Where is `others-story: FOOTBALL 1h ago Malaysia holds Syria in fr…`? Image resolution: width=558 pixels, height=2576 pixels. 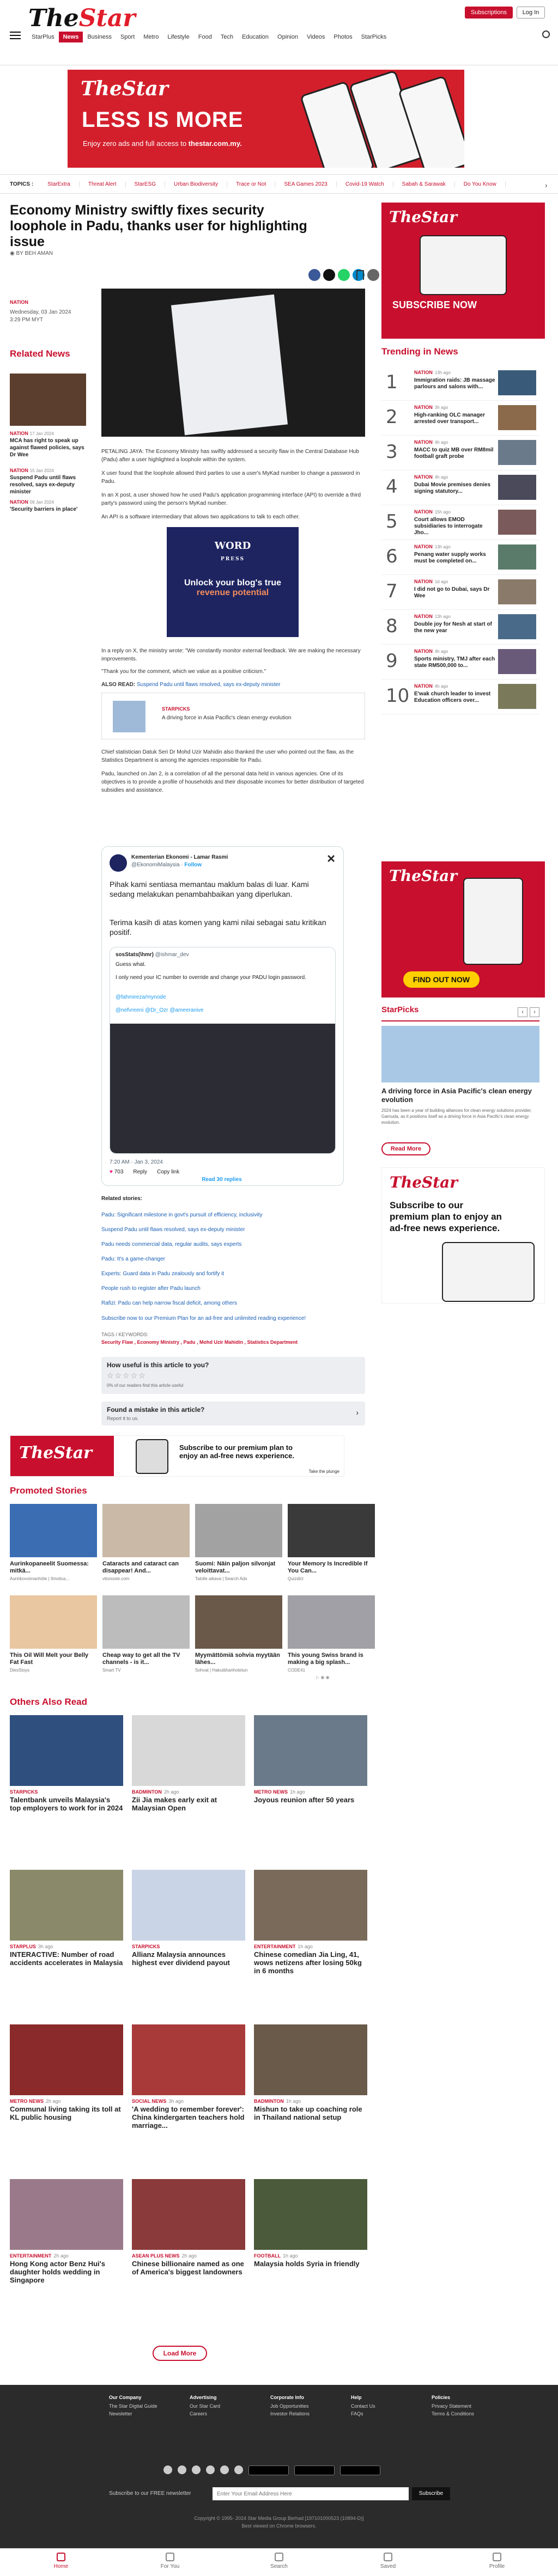 others-story: FOOTBALL 1h ago Malaysia holds Syria in fr… is located at coordinates (310, 2223).